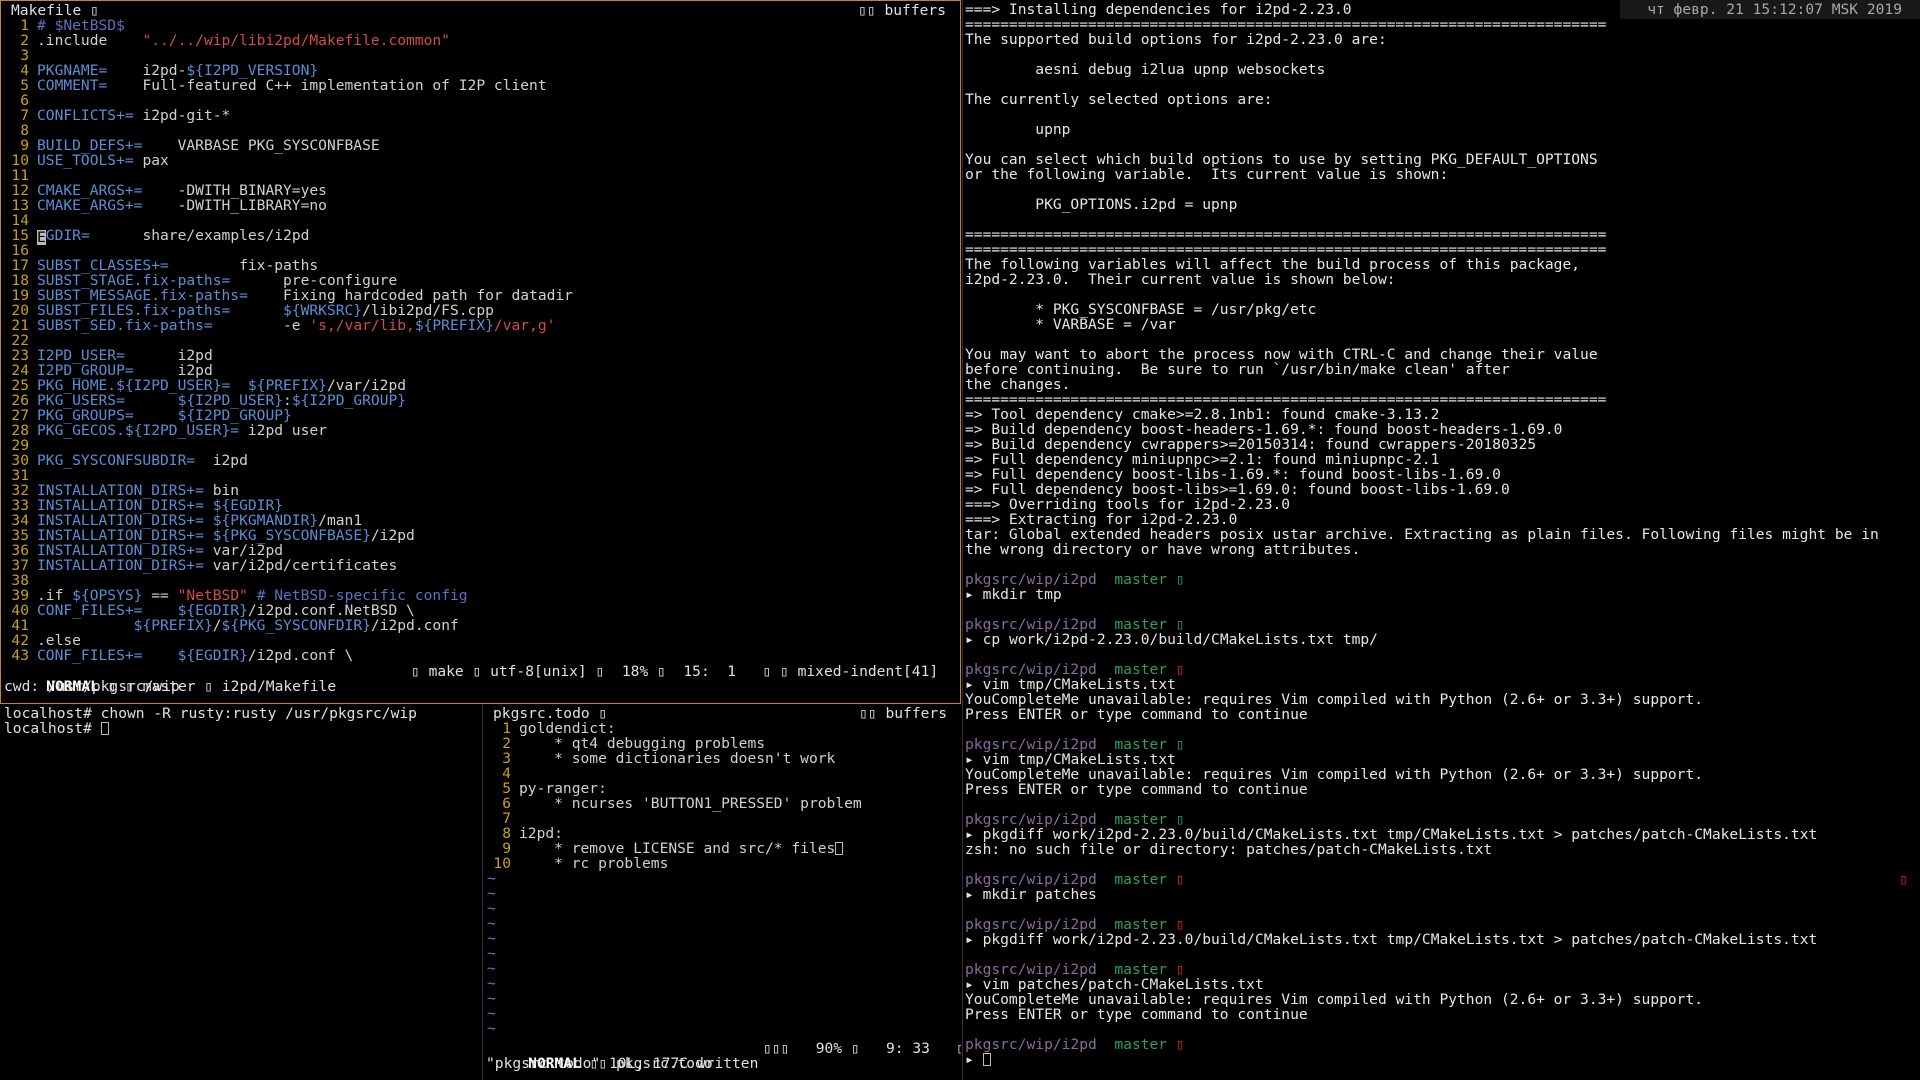  I want to click on line-number: 28, so click(20, 430).